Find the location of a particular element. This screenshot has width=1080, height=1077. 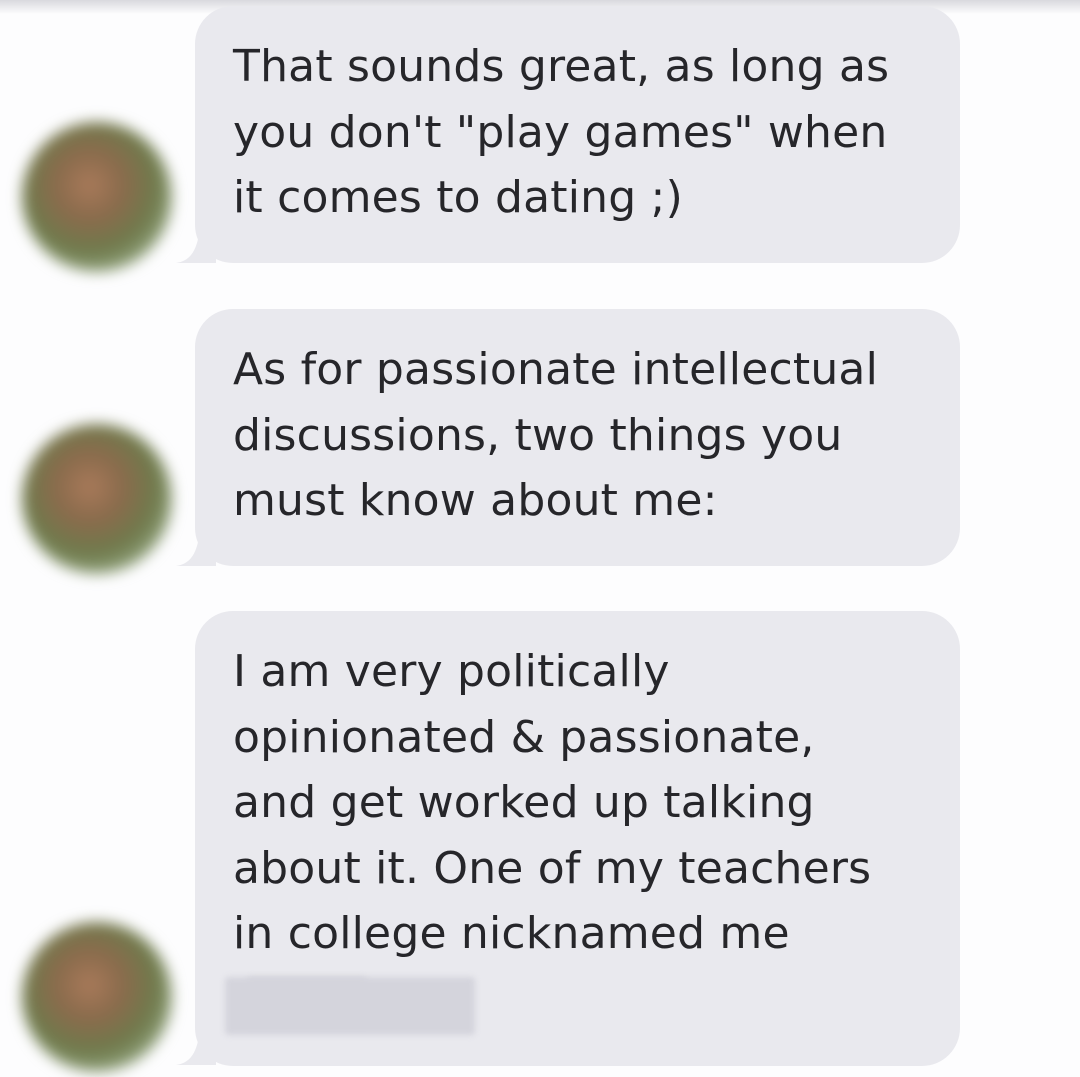

message-line-text: in college nicknamed me is located at coordinates (511, 933).